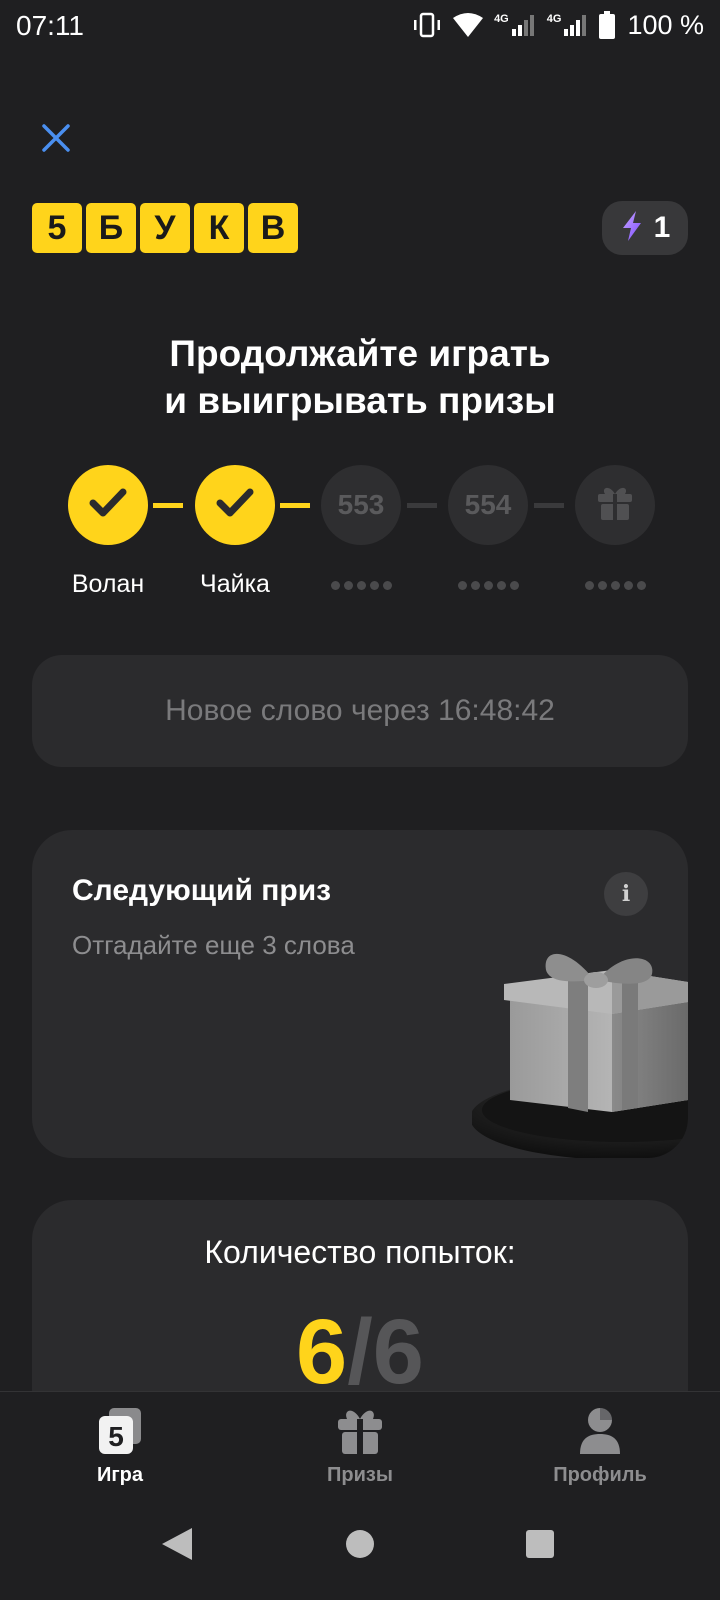  Describe the element at coordinates (120, 1475) in the screenshot. I see `nav-label-game: Игра` at that location.